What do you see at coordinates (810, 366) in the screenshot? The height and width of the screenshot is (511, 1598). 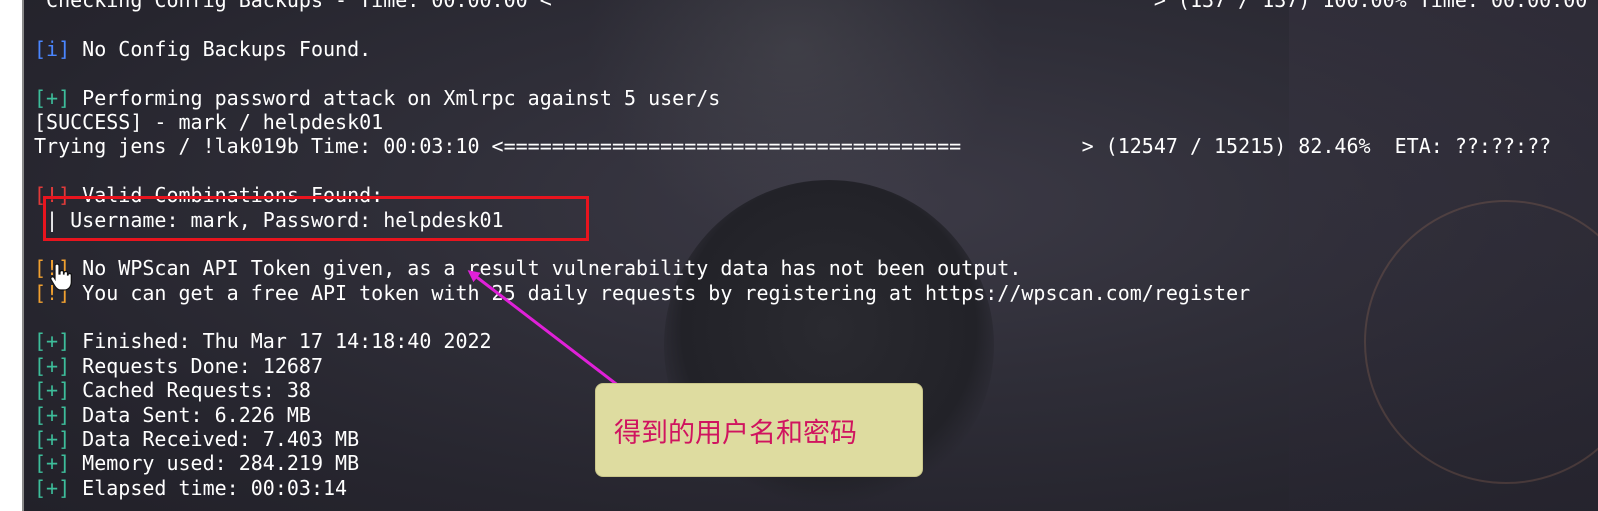 I see `terminal-line: [+] Requests Done: 12687` at bounding box center [810, 366].